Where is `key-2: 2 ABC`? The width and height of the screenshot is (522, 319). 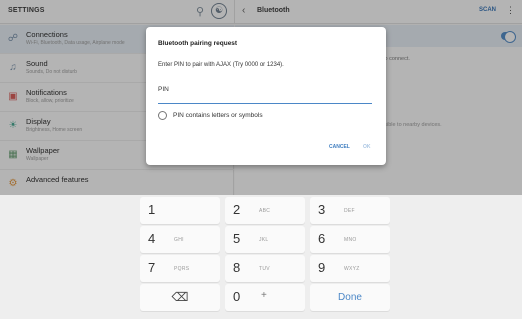
key-2: 2 ABC is located at coordinates (265, 210).